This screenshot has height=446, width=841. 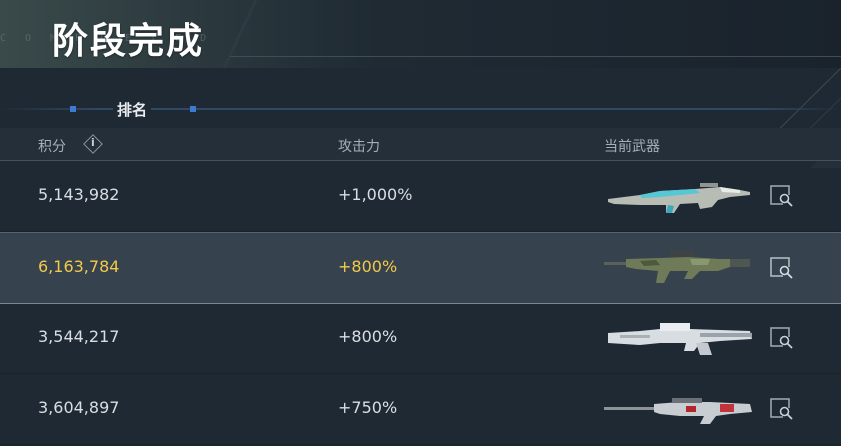 I want to click on column-header-score: 积分, so click(x=52, y=147).